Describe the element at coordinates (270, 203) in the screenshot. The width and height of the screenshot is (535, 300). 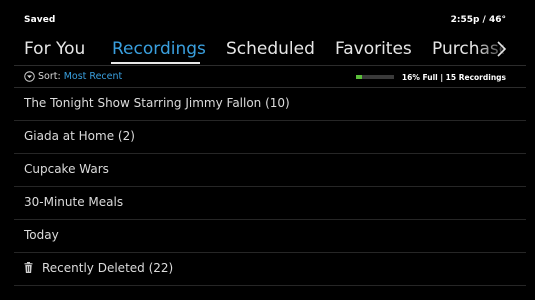
I see `list-item: 30-Minute Meals` at that location.